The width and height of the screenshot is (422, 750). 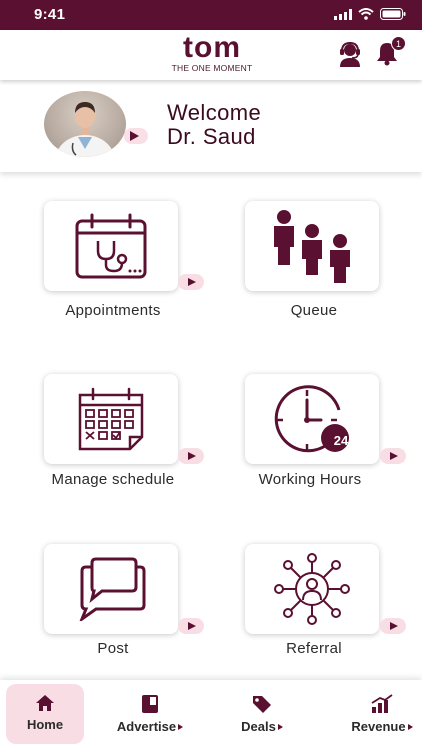 What do you see at coordinates (211, 715) in the screenshot?
I see `bottom-nav: Home Advertise Deals Revenue` at bounding box center [211, 715].